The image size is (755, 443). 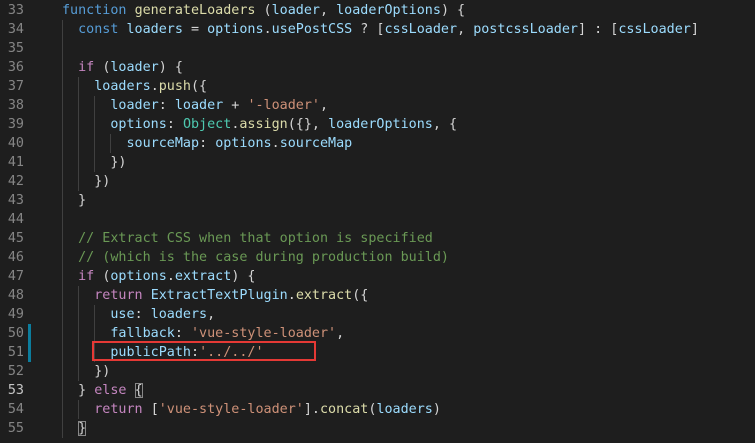 What do you see at coordinates (344, 409) in the screenshot?
I see `code-token: concat` at bounding box center [344, 409].